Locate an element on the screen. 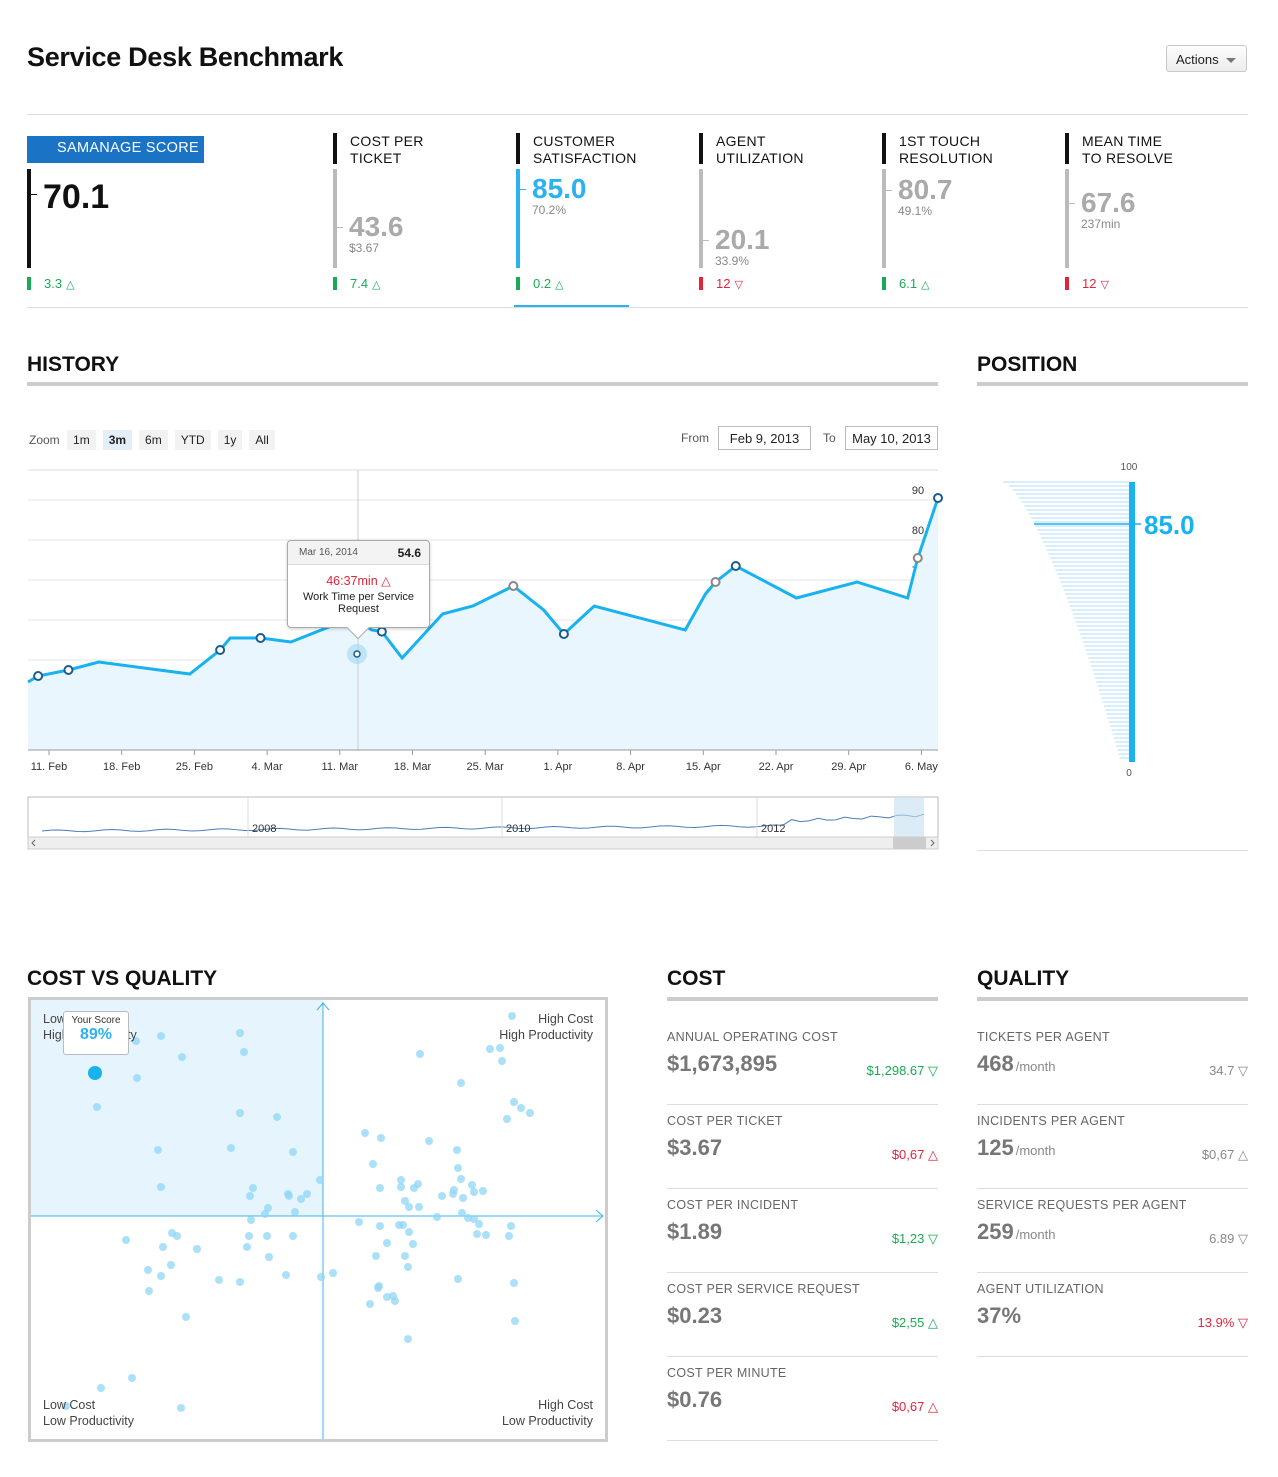  metric-change: $1,23 is located at coordinates (908, 1238).